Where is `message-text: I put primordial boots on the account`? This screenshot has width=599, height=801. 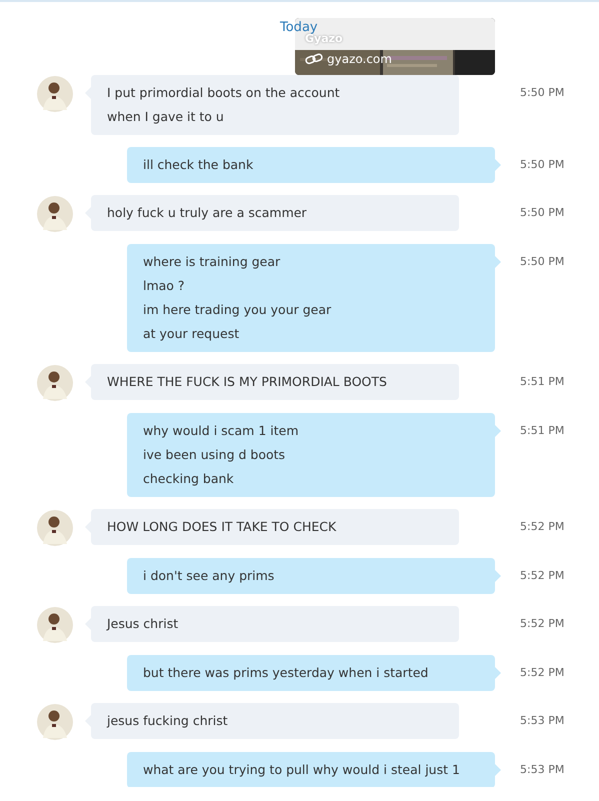
message-text: I put primordial boots on the account is located at coordinates (224, 93).